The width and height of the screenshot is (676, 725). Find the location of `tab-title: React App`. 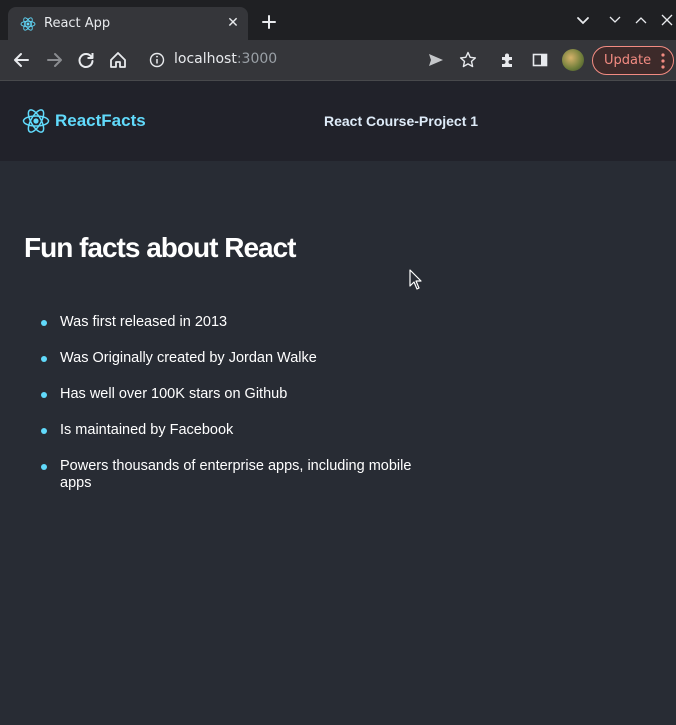

tab-title: React App is located at coordinates (77, 23).